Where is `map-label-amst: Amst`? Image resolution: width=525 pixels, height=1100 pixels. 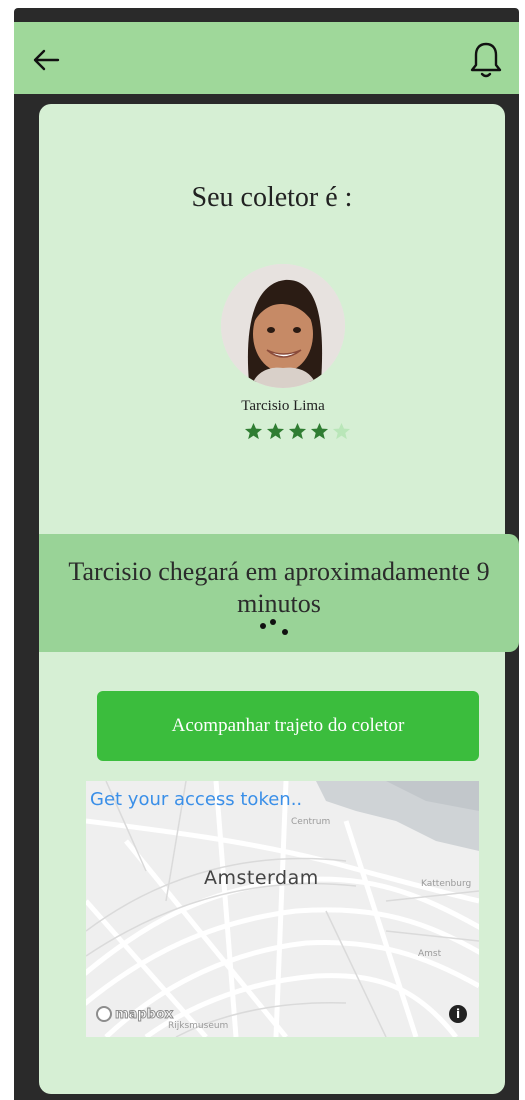
map-label-amst: Amst is located at coordinates (430, 954).